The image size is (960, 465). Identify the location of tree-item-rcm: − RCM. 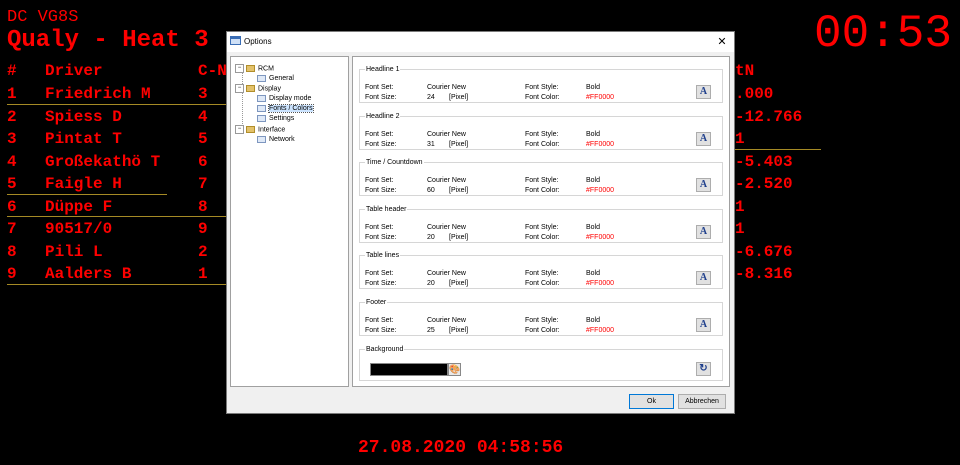
(254, 68).